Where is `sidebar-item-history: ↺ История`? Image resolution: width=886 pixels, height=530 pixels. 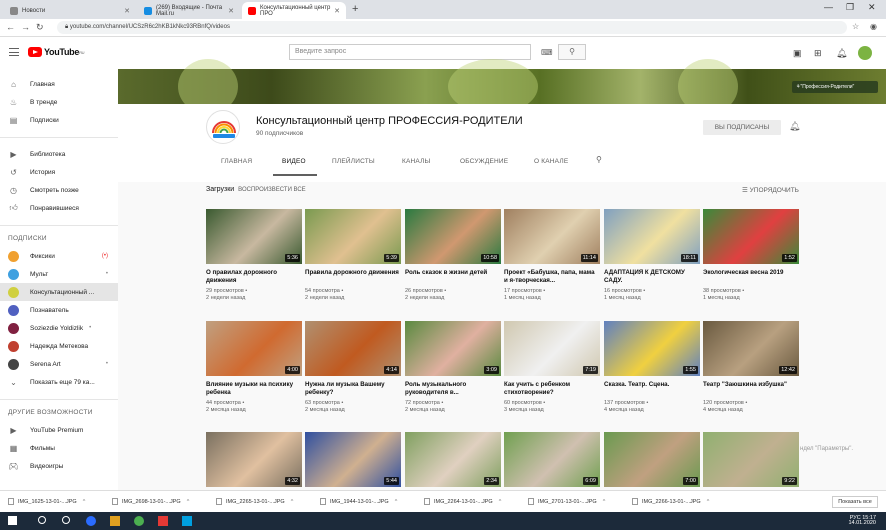
sidebar-item-history: ↺ История is located at coordinates (59, 172).